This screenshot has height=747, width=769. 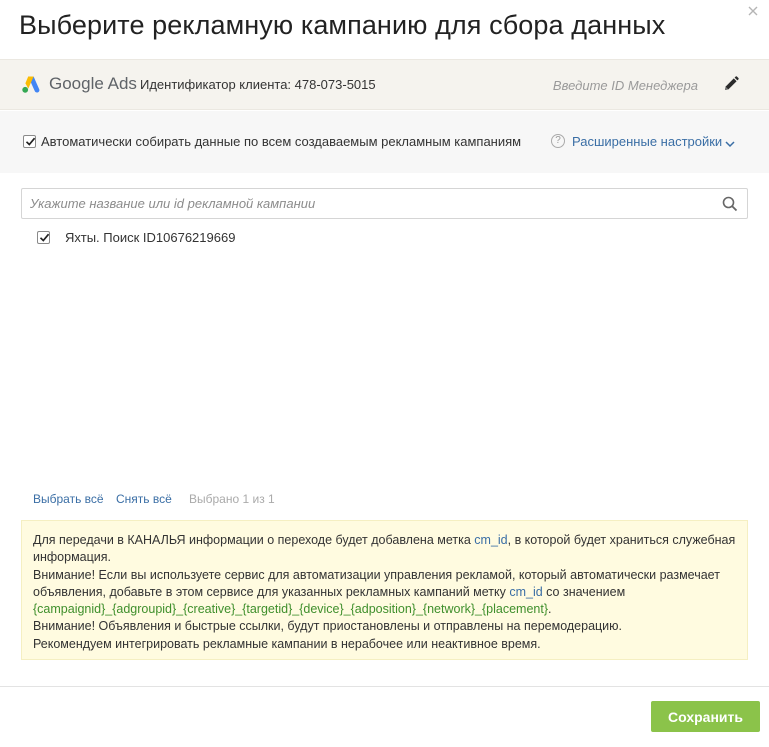 I want to click on campaign-search, so click(x=384, y=203).